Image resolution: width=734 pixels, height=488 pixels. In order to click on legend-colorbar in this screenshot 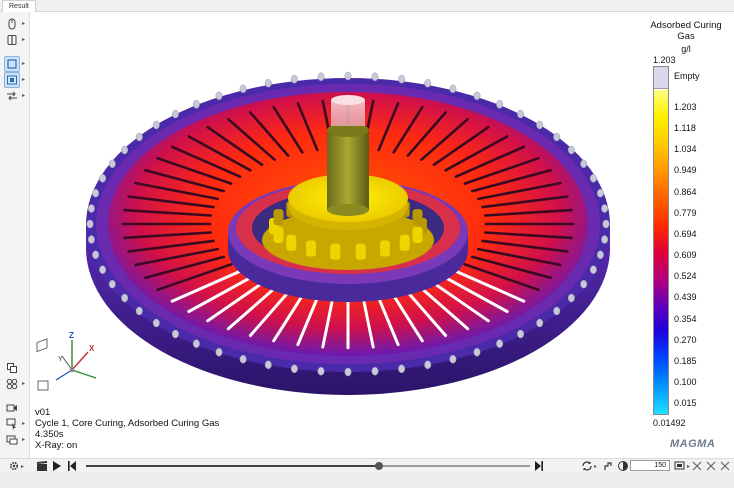, I will do `click(661, 240)`.